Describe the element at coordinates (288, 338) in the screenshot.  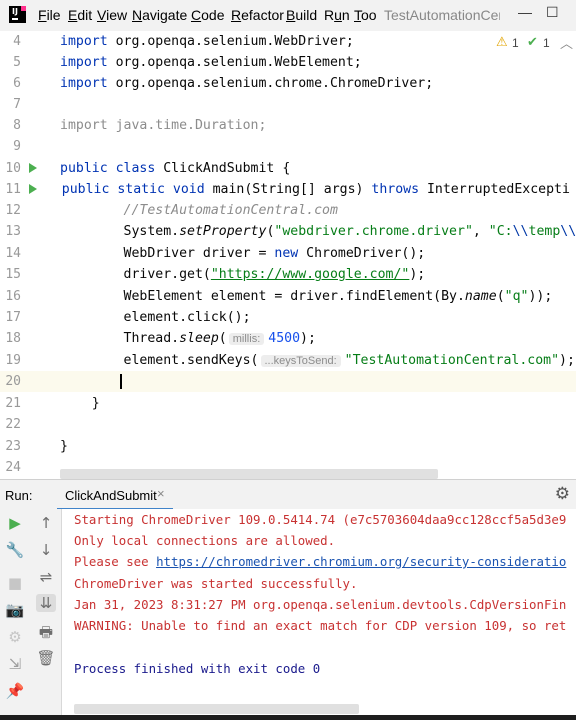
I see `code-line: 18 Thread.sleep(millis: 4500);` at that location.